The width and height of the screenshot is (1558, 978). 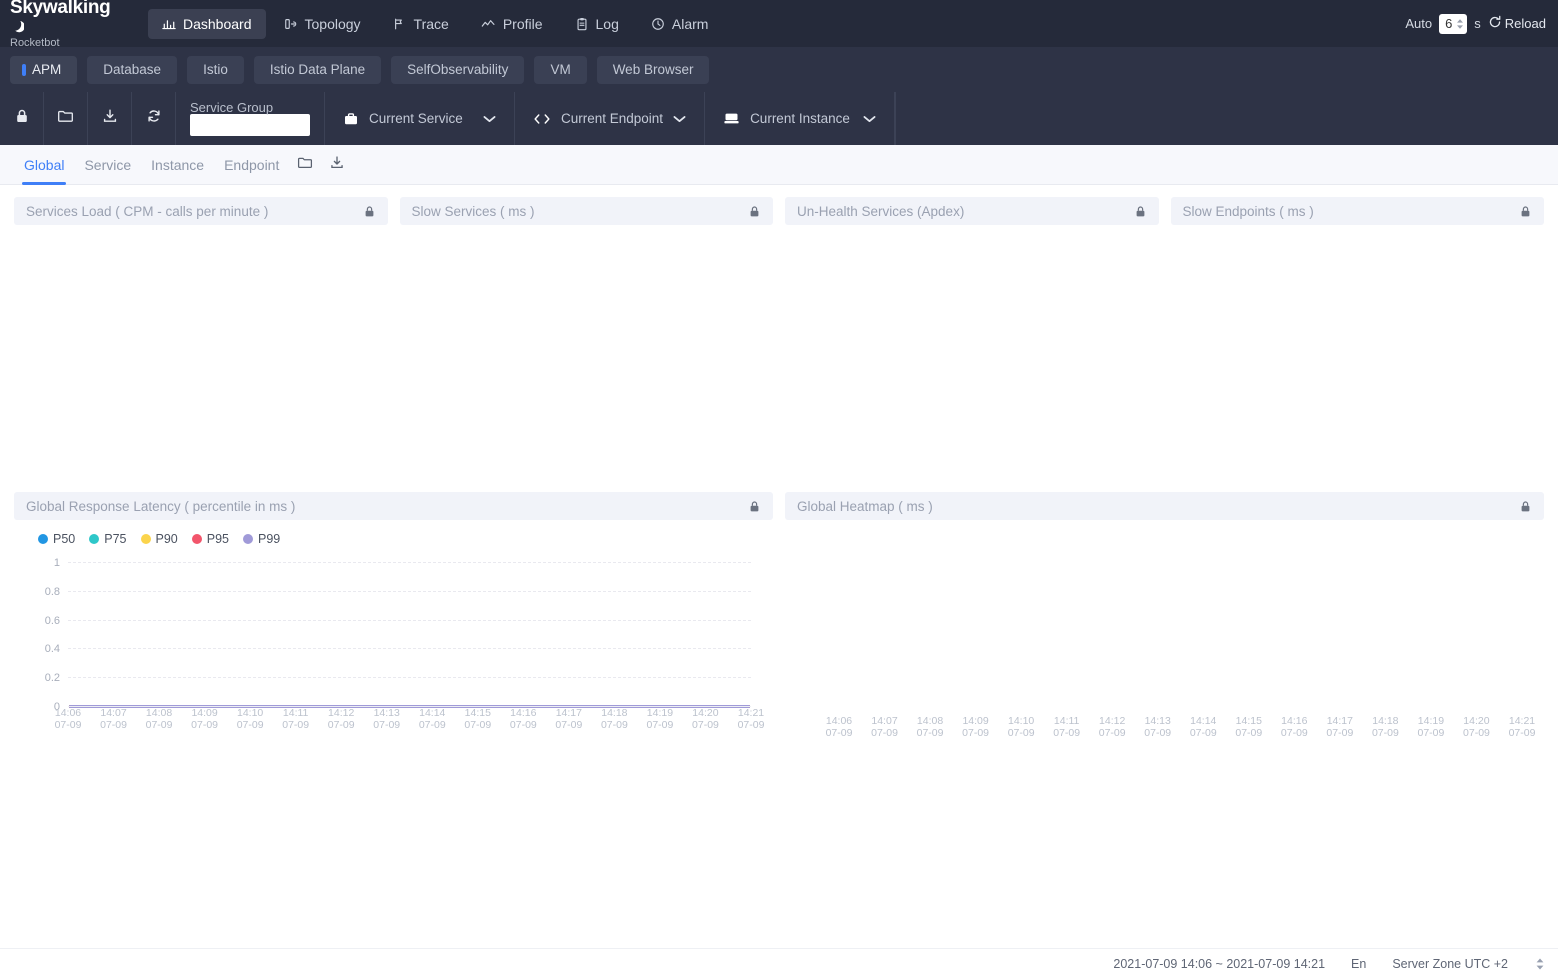 What do you see at coordinates (488, 24) in the screenshot?
I see `profile-icon` at bounding box center [488, 24].